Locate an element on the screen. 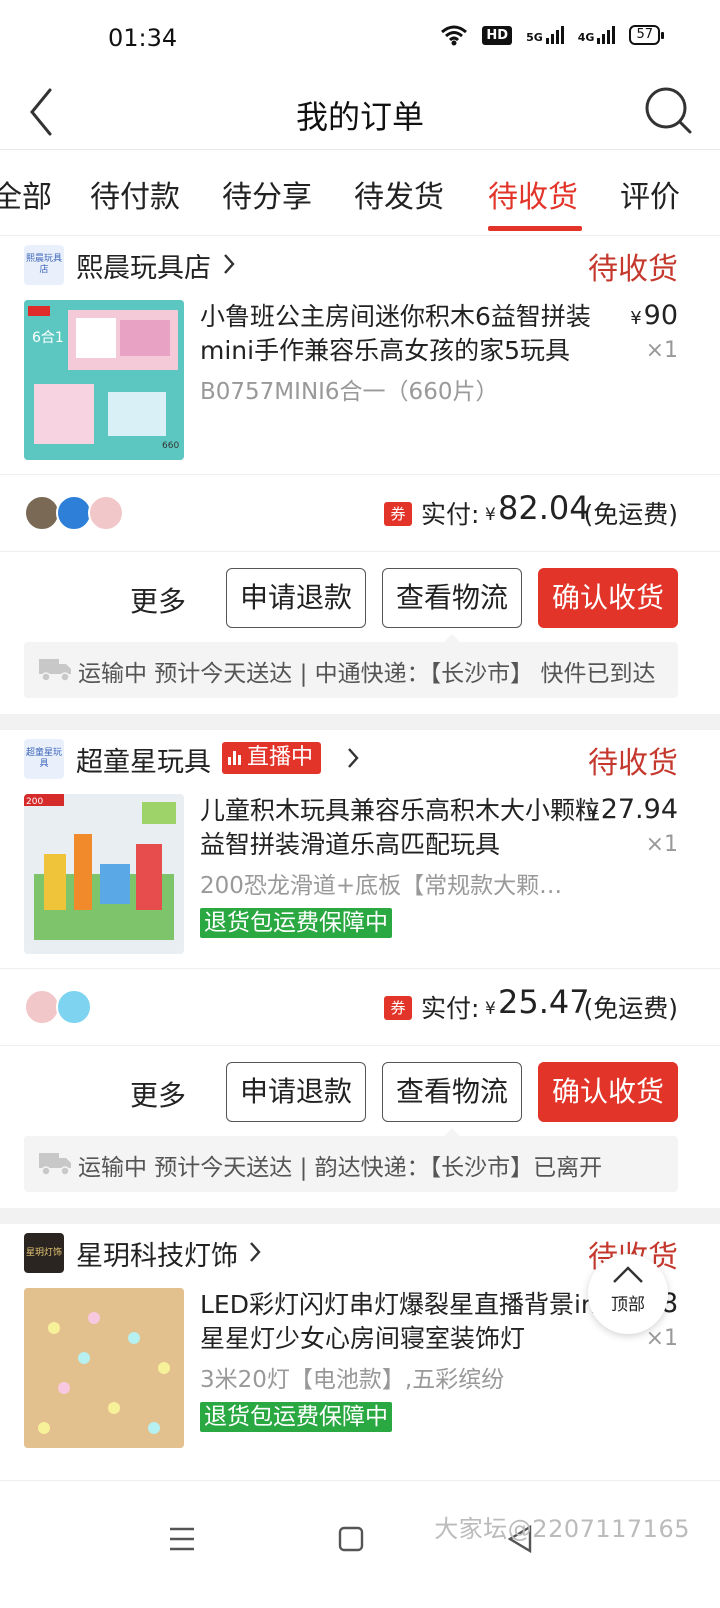 Image resolution: width=720 pixels, height=1608 pixels. active-tab-indicator is located at coordinates (535, 228).